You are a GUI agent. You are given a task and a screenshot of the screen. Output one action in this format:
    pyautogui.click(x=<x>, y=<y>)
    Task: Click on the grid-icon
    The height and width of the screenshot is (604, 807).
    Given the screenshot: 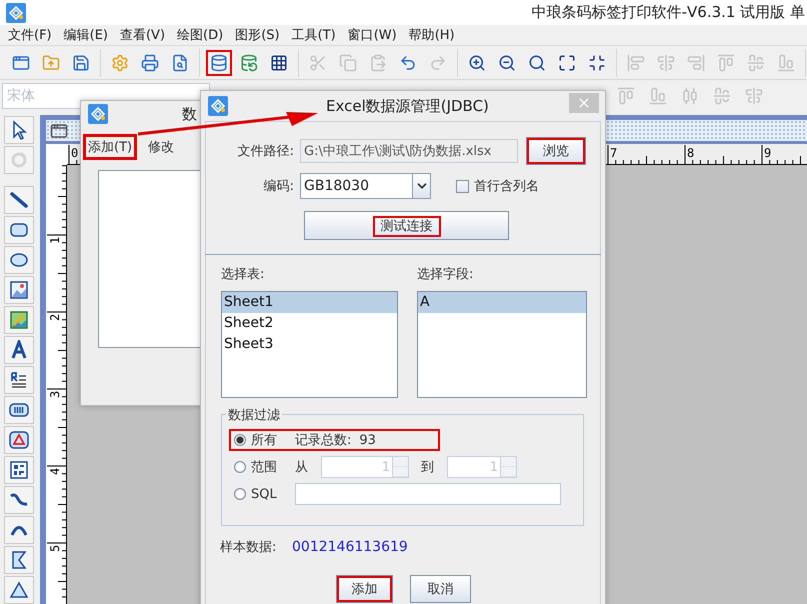 What is the action you would take?
    pyautogui.click(x=279, y=63)
    